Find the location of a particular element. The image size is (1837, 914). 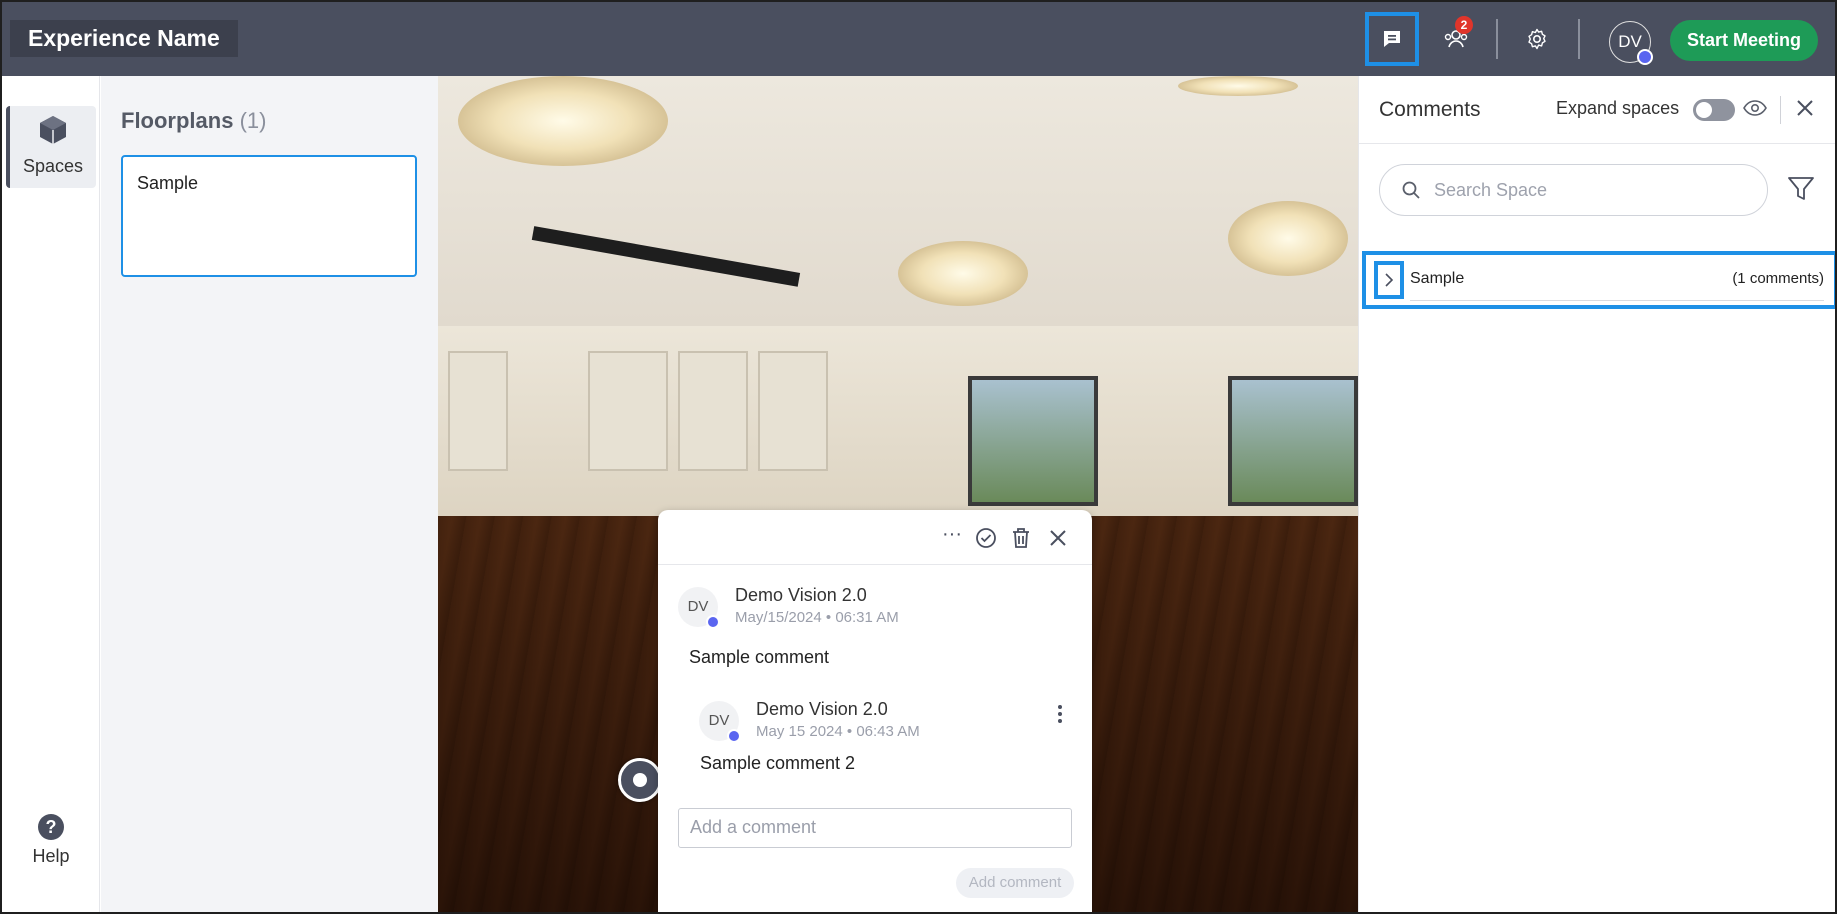

delete-button is located at coordinates (1021, 538).